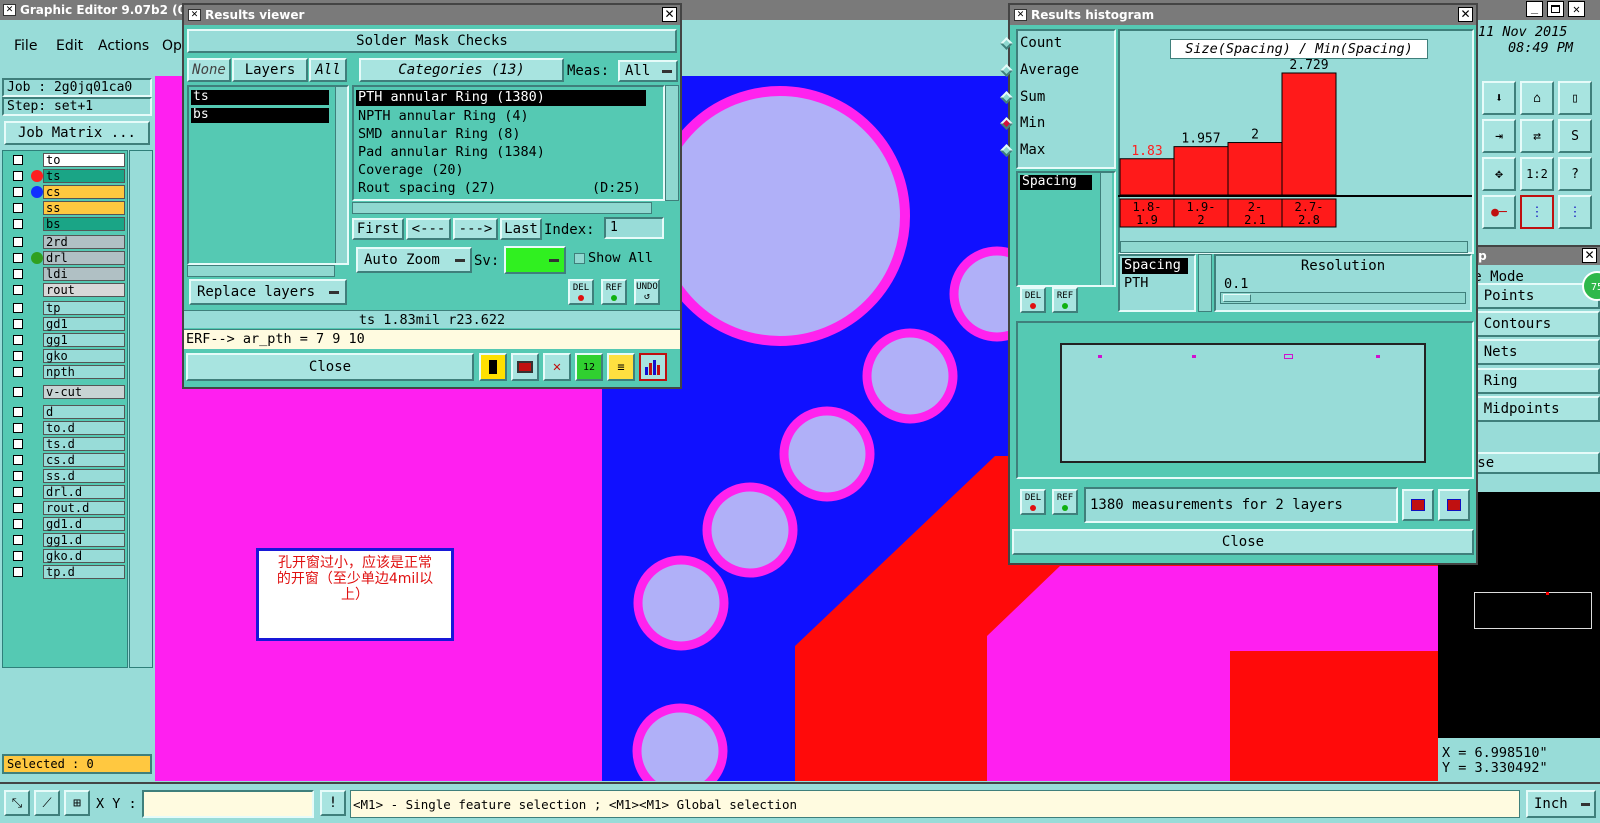 Image resolution: width=1600 pixels, height=823 pixels. What do you see at coordinates (1136, 283) in the screenshot?
I see `spacing-list-item-1: PTH` at bounding box center [1136, 283].